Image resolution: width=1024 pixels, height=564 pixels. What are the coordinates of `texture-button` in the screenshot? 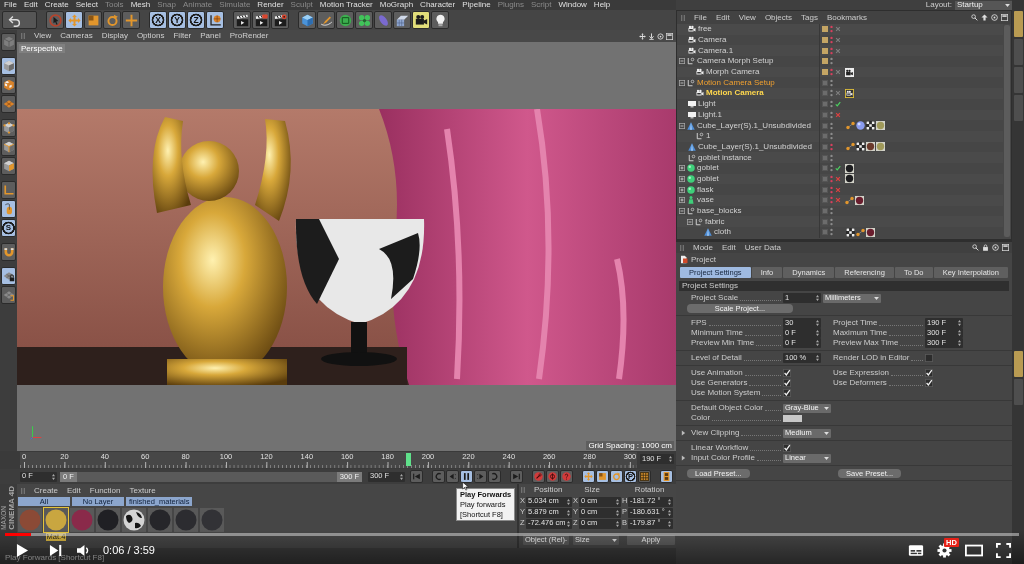 It's located at (8, 85).